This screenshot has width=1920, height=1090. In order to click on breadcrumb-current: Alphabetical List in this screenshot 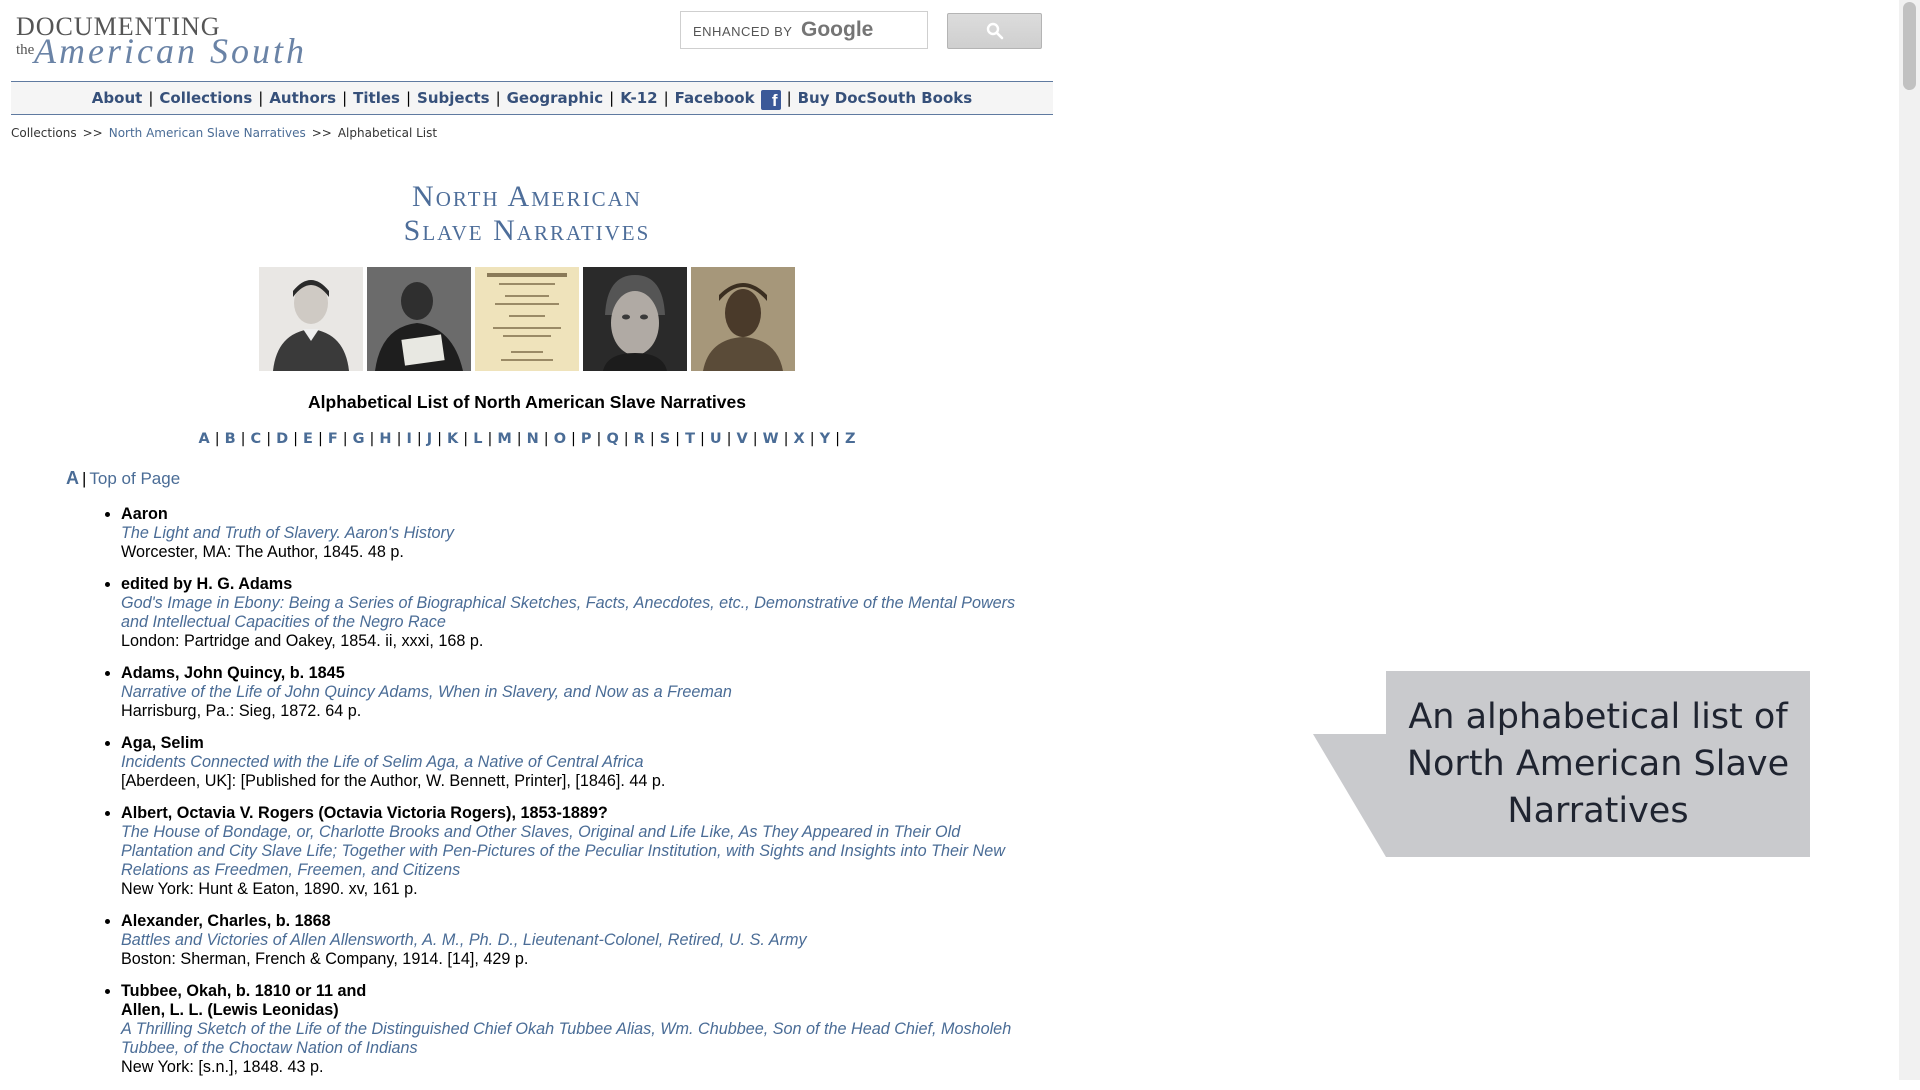, I will do `click(387, 133)`.